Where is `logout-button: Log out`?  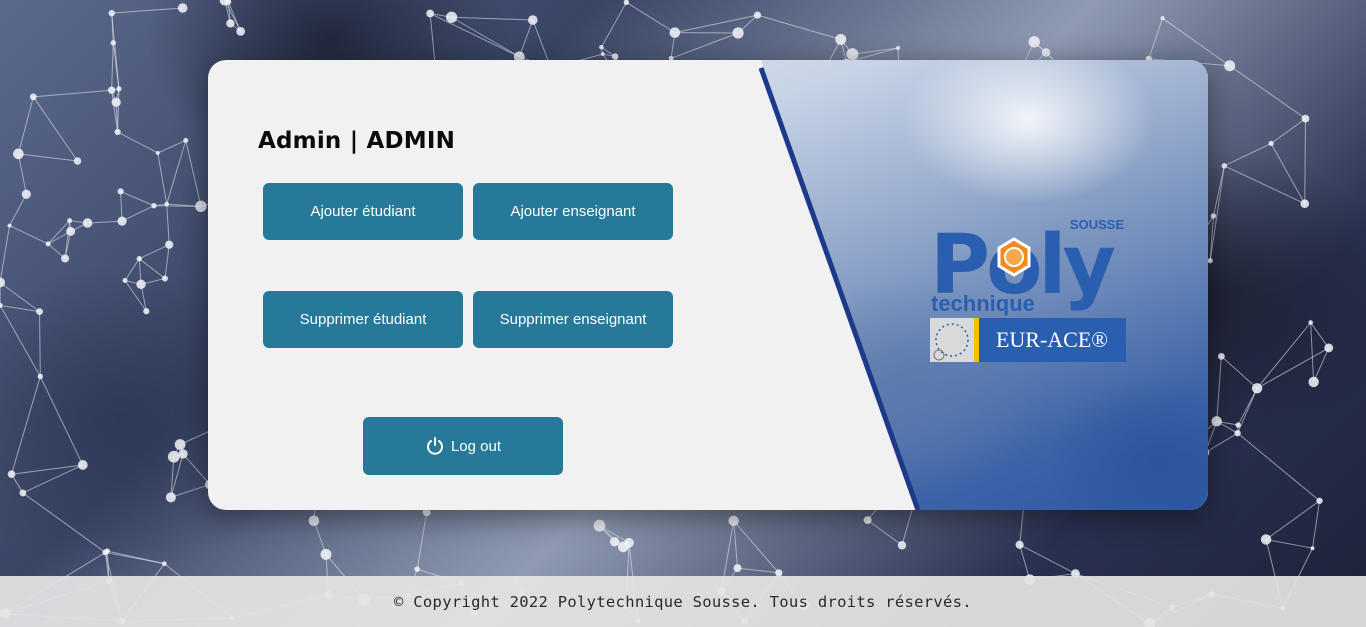 logout-button: Log out is located at coordinates (463, 446).